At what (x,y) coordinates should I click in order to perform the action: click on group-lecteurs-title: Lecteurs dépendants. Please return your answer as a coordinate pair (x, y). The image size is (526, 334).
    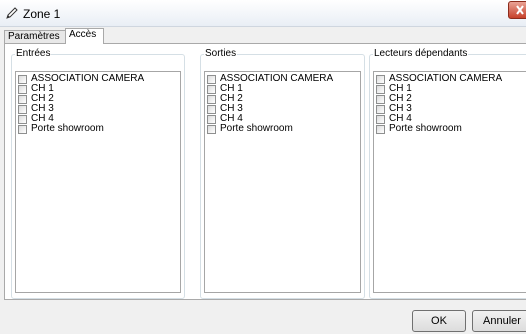
    Looking at the image, I should click on (421, 53).